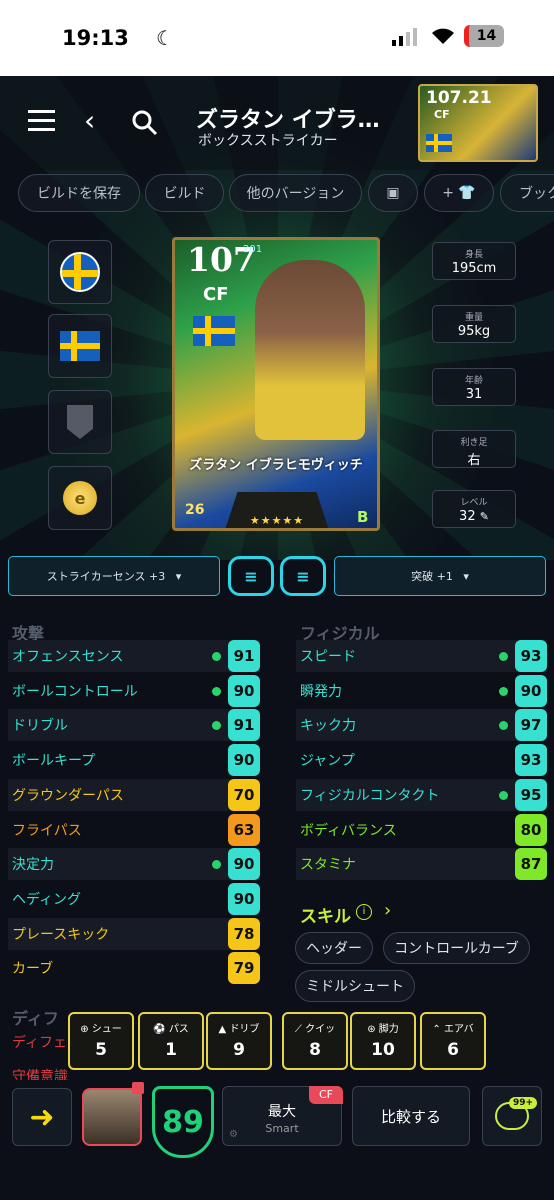 This screenshot has height=1200, width=554. What do you see at coordinates (411, 1116) in the screenshot?
I see `compare-button: 比較する` at bounding box center [411, 1116].